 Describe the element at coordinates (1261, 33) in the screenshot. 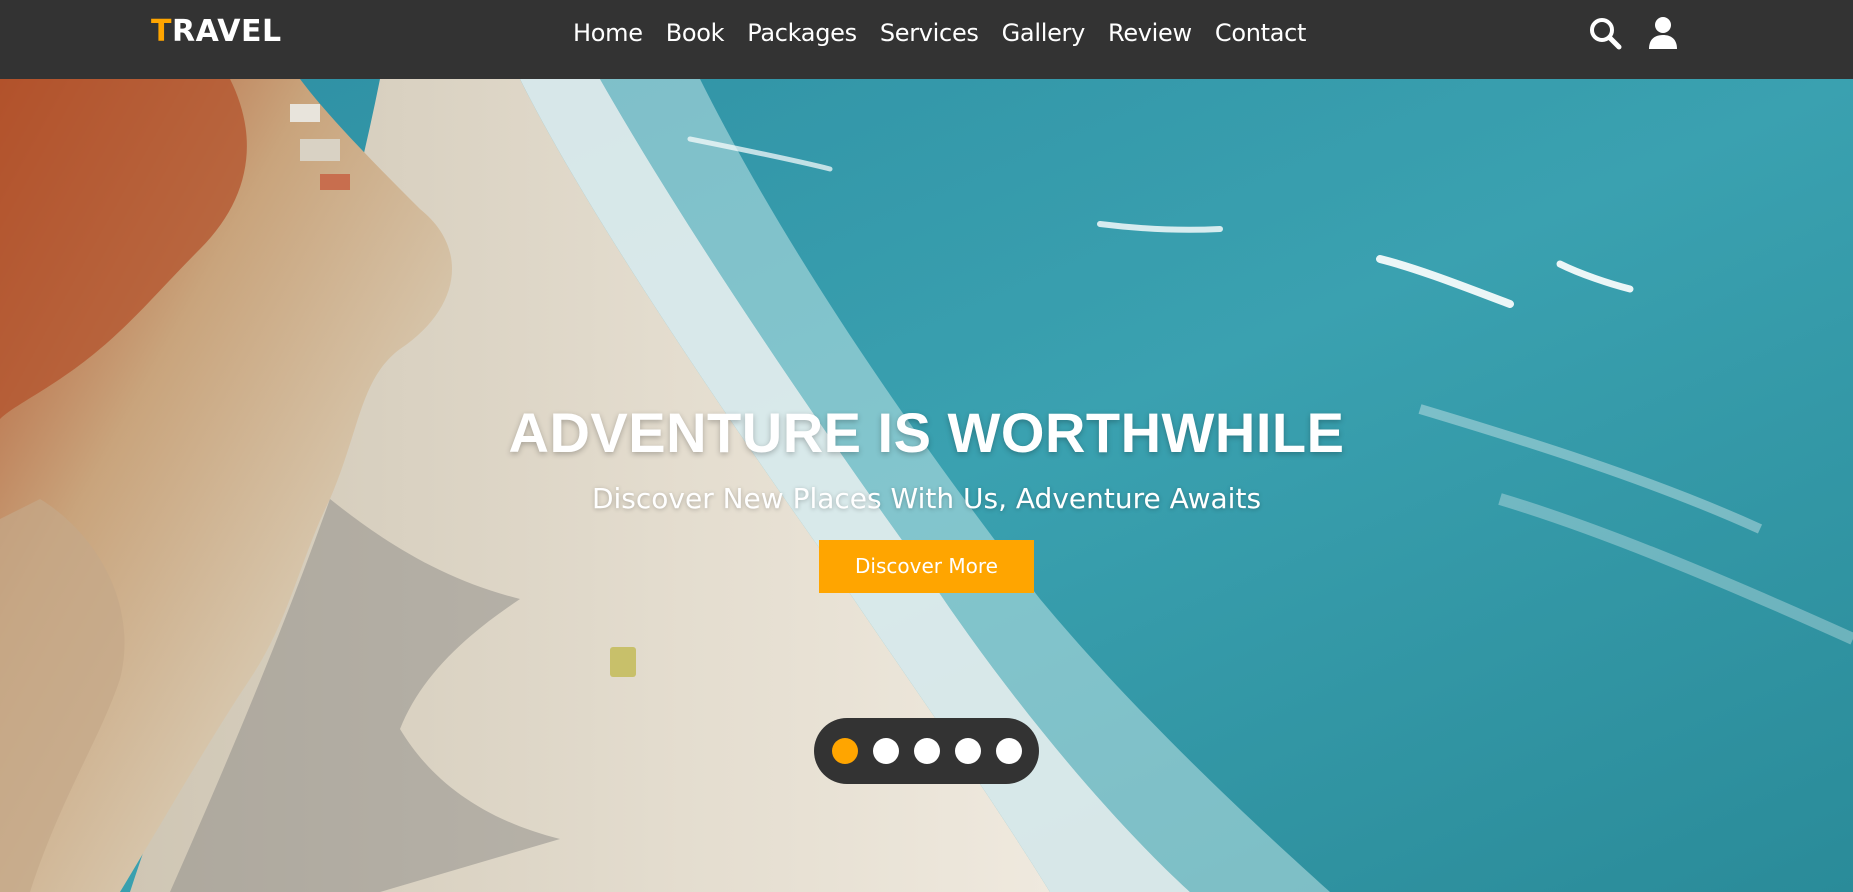

I see `nav-contact: Contact` at that location.